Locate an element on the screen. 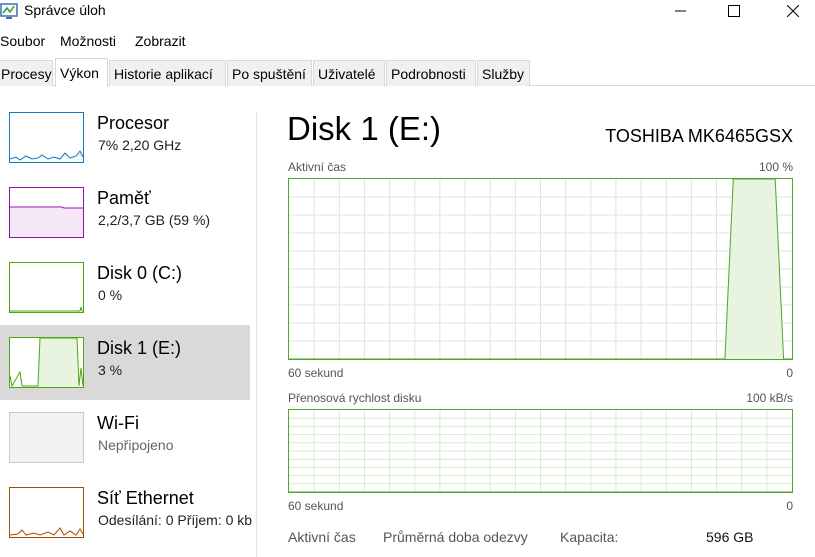  device-model: TOSHIBA MK6465GSX is located at coordinates (699, 136).